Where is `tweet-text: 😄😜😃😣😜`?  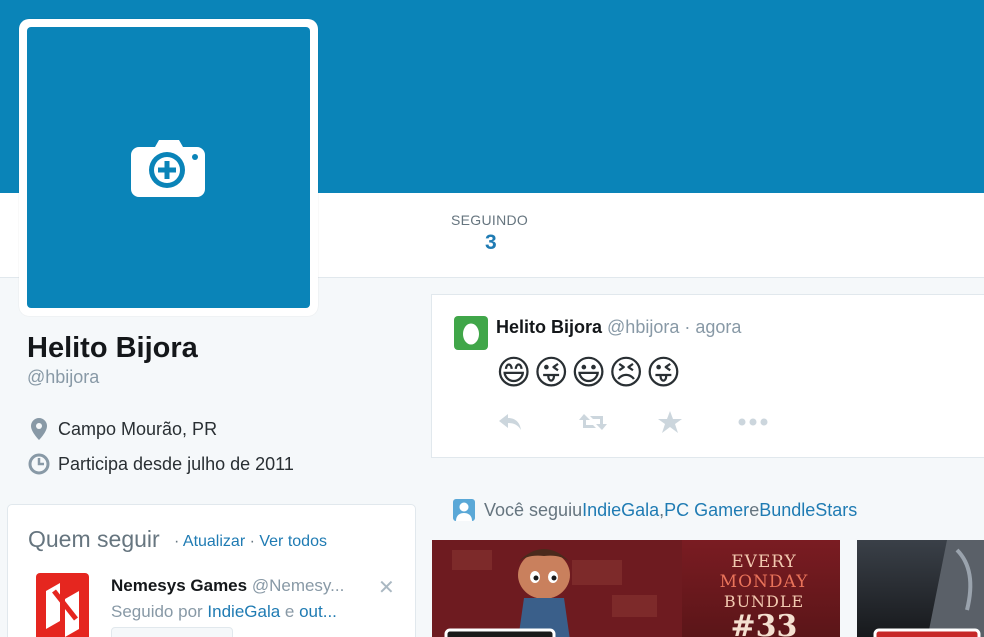
tweet-text: 😄😜😃😣😜 is located at coordinates (590, 373).